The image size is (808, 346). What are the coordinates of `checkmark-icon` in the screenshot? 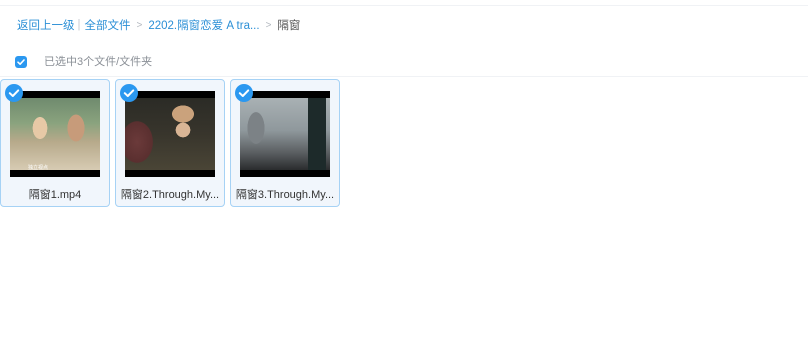 It's located at (21, 62).